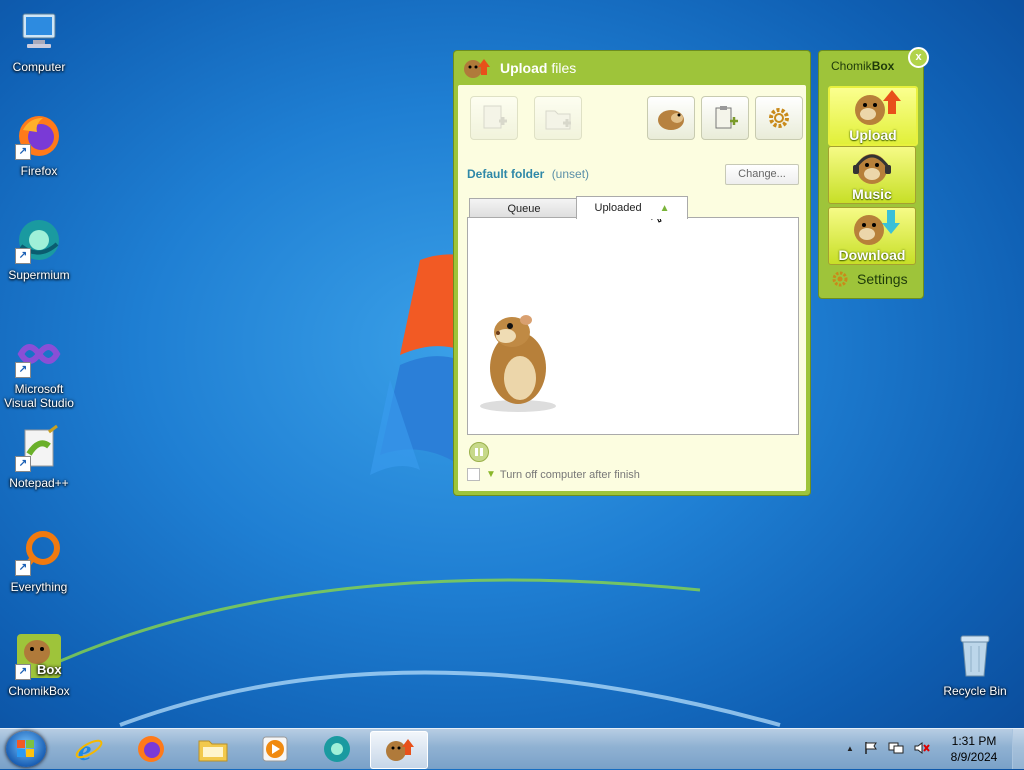 This screenshot has height=770, width=1024. I want to click on internet-explorer-icon: e, so click(89, 749).